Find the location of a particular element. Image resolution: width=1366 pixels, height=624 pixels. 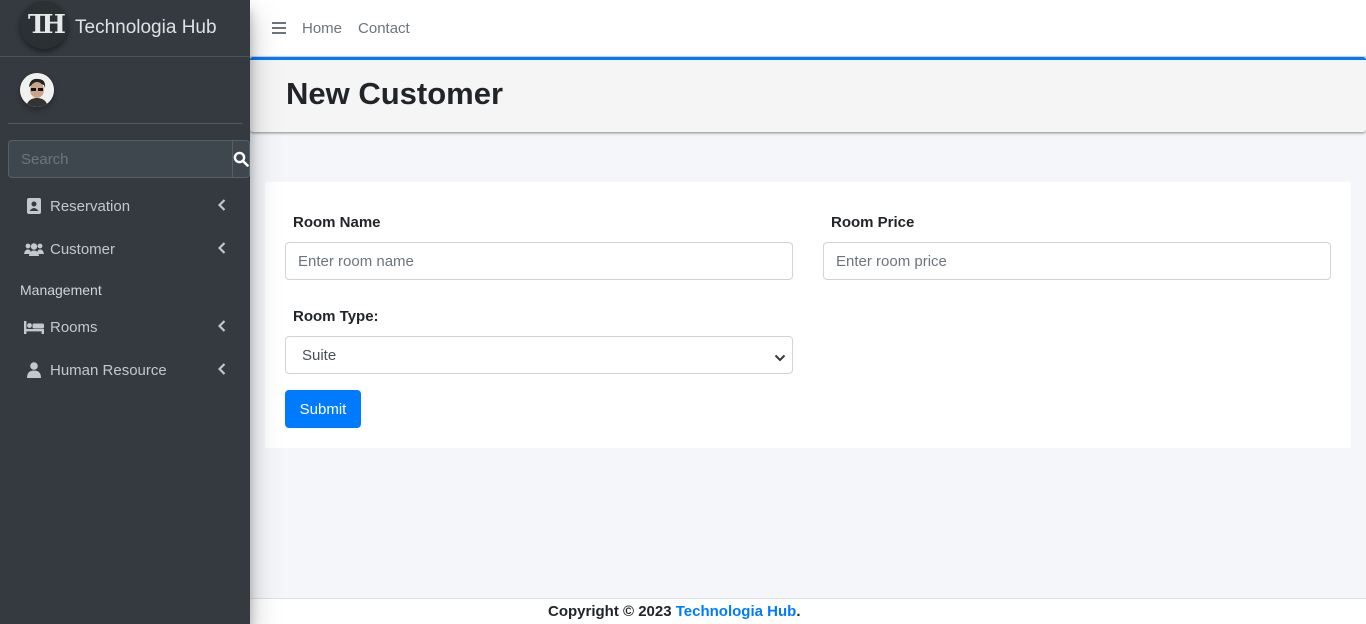

avatar-image is located at coordinates (37, 90).